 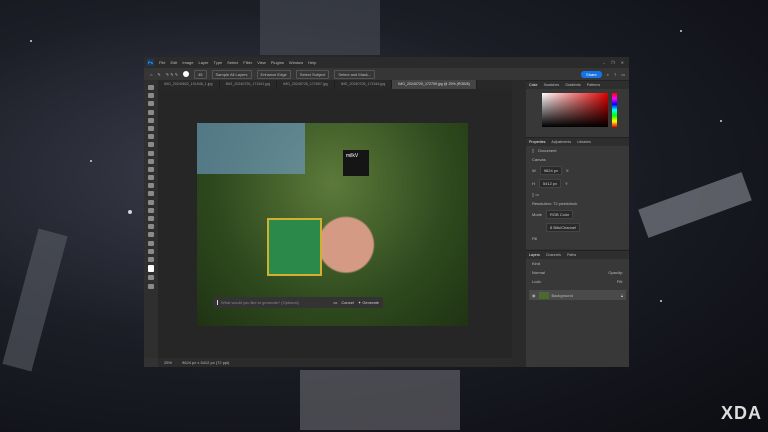 What do you see at coordinates (231, 74) in the screenshot?
I see `sample-all-layers-checkbox: Sample All Layers` at bounding box center [231, 74].